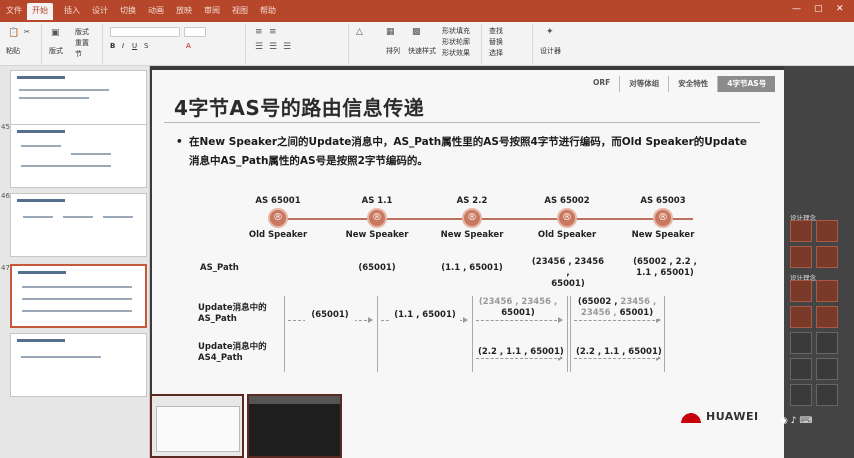 The image size is (854, 458). I want to click on drawing-group: △ ▦ 排列 ▩ 快速样式 形状填充 形状轮廓 形状效果, so click(417, 44).